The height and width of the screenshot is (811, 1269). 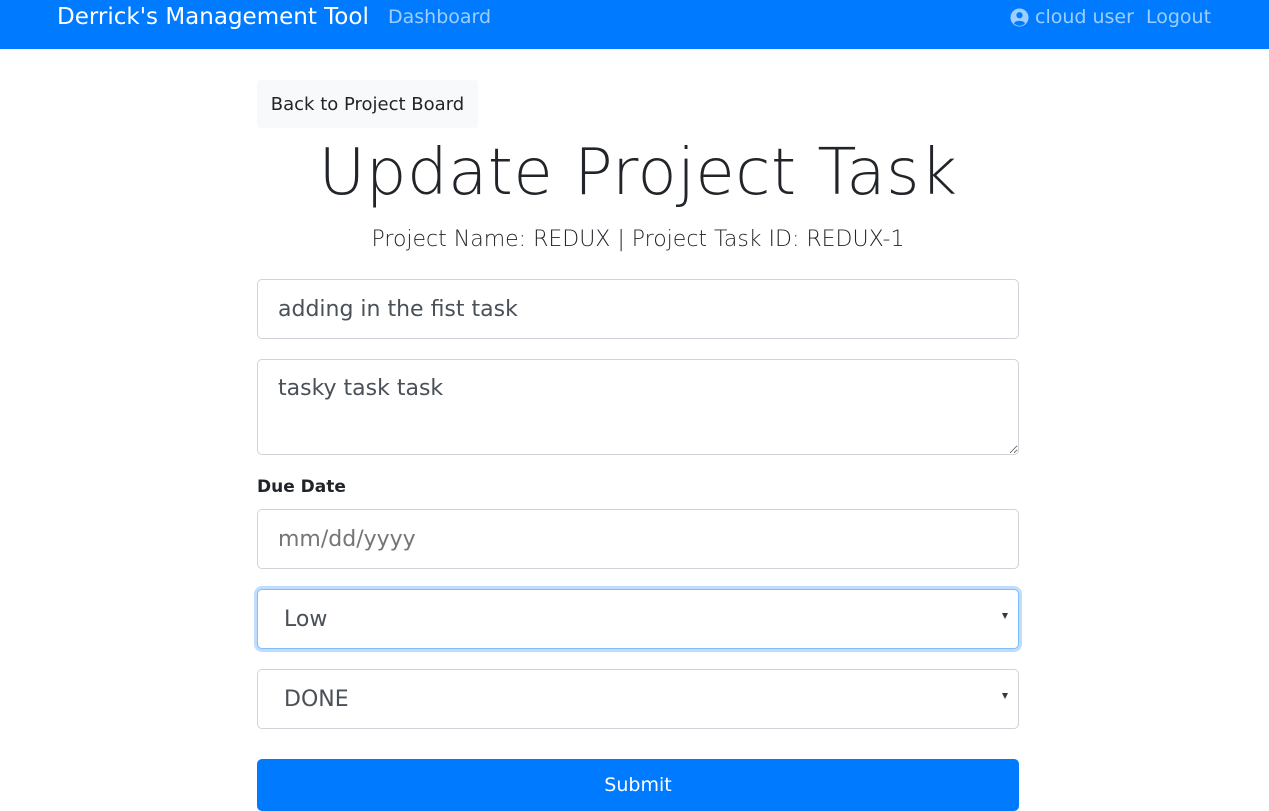 I want to click on due-date-input, so click(x=638, y=539).